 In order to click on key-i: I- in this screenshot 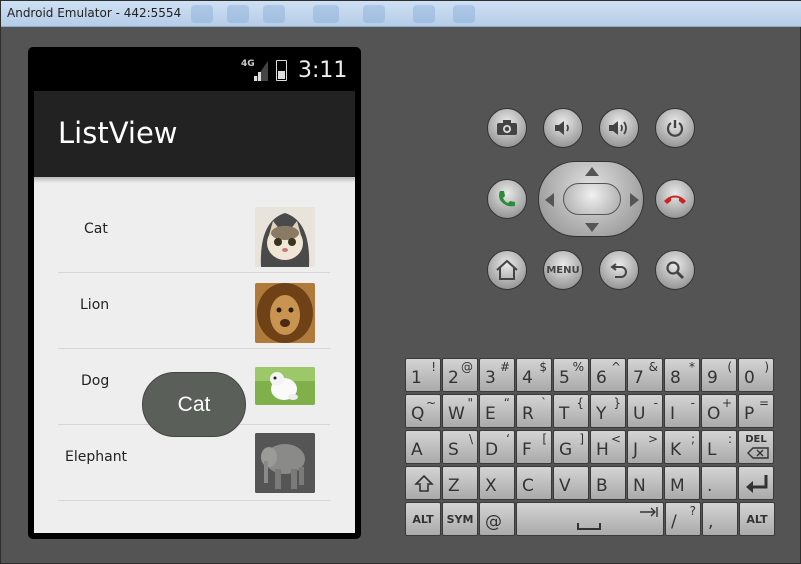, I will do `click(682, 411)`.